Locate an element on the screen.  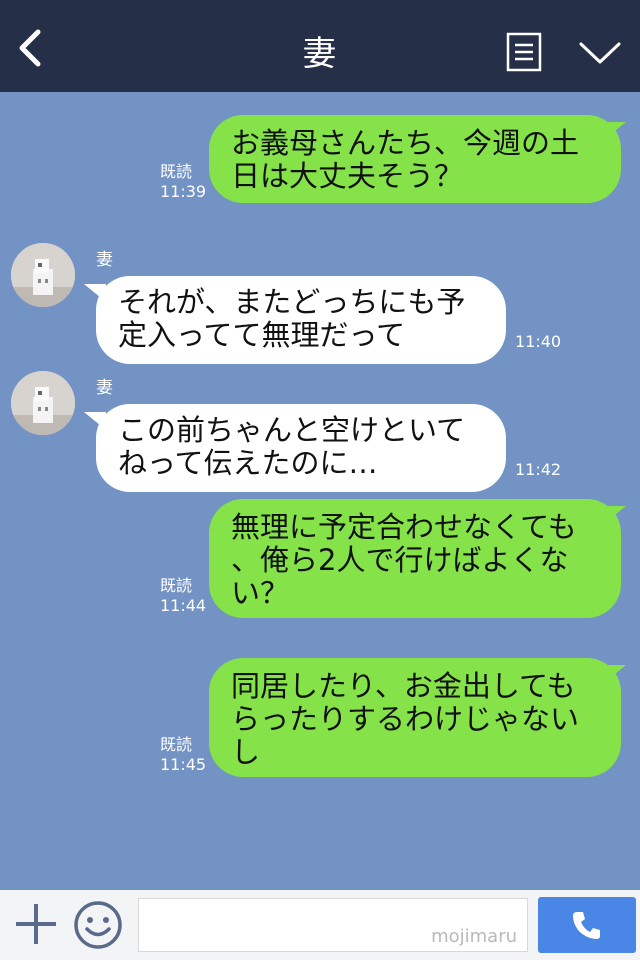
message-meta: 既読 11:44 is located at coordinates (183, 596).